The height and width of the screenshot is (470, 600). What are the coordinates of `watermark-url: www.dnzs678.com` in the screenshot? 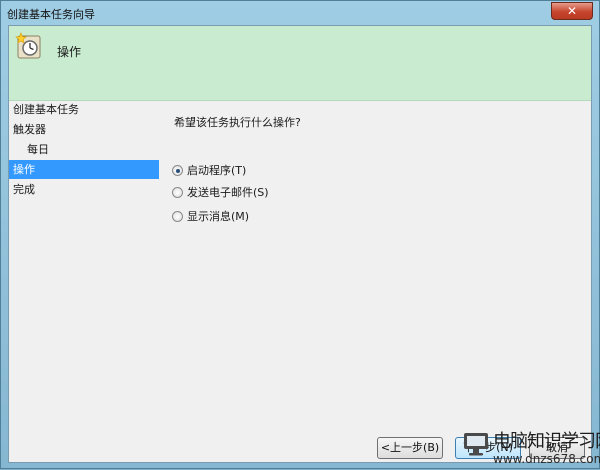 It's located at (546, 459).